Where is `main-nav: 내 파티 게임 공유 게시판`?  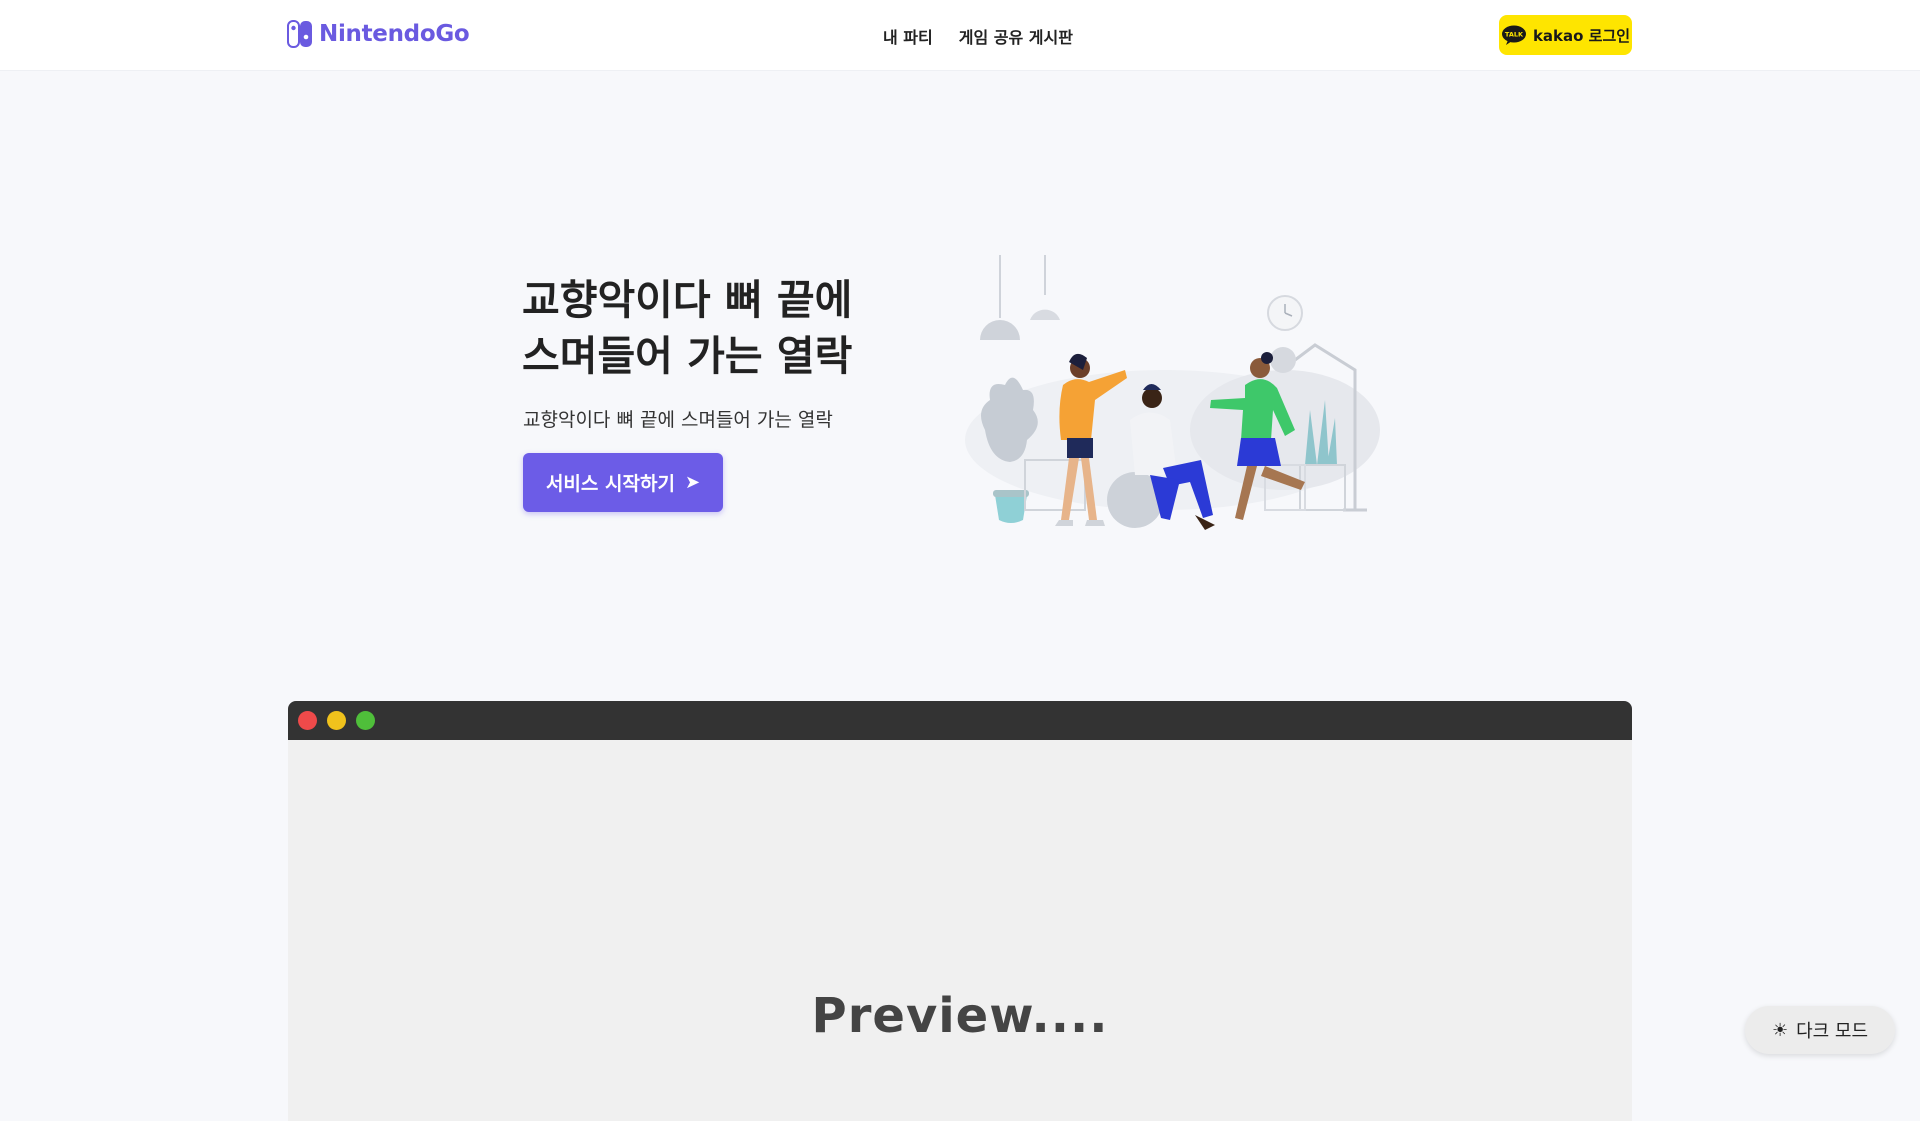 main-nav: 내 파티 게임 공유 게시판 is located at coordinates (978, 36).